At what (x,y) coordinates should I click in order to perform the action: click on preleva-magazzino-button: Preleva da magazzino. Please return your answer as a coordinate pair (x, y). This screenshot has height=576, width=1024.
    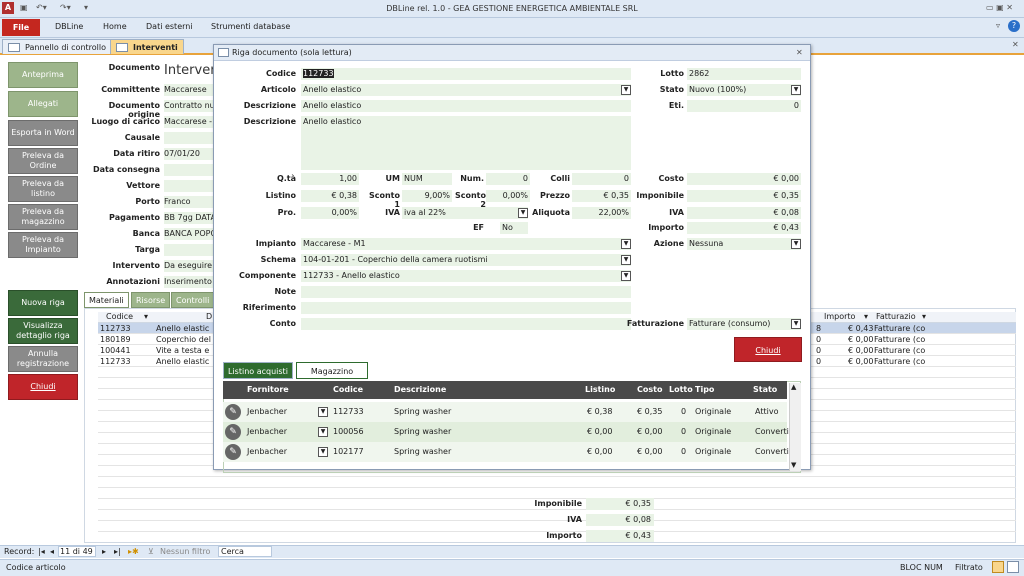
    Looking at the image, I should click on (43, 217).